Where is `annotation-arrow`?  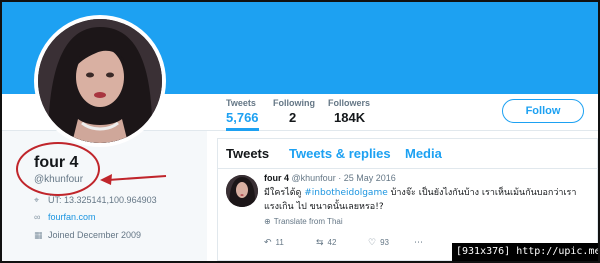 annotation-arrow is located at coordinates (133, 179).